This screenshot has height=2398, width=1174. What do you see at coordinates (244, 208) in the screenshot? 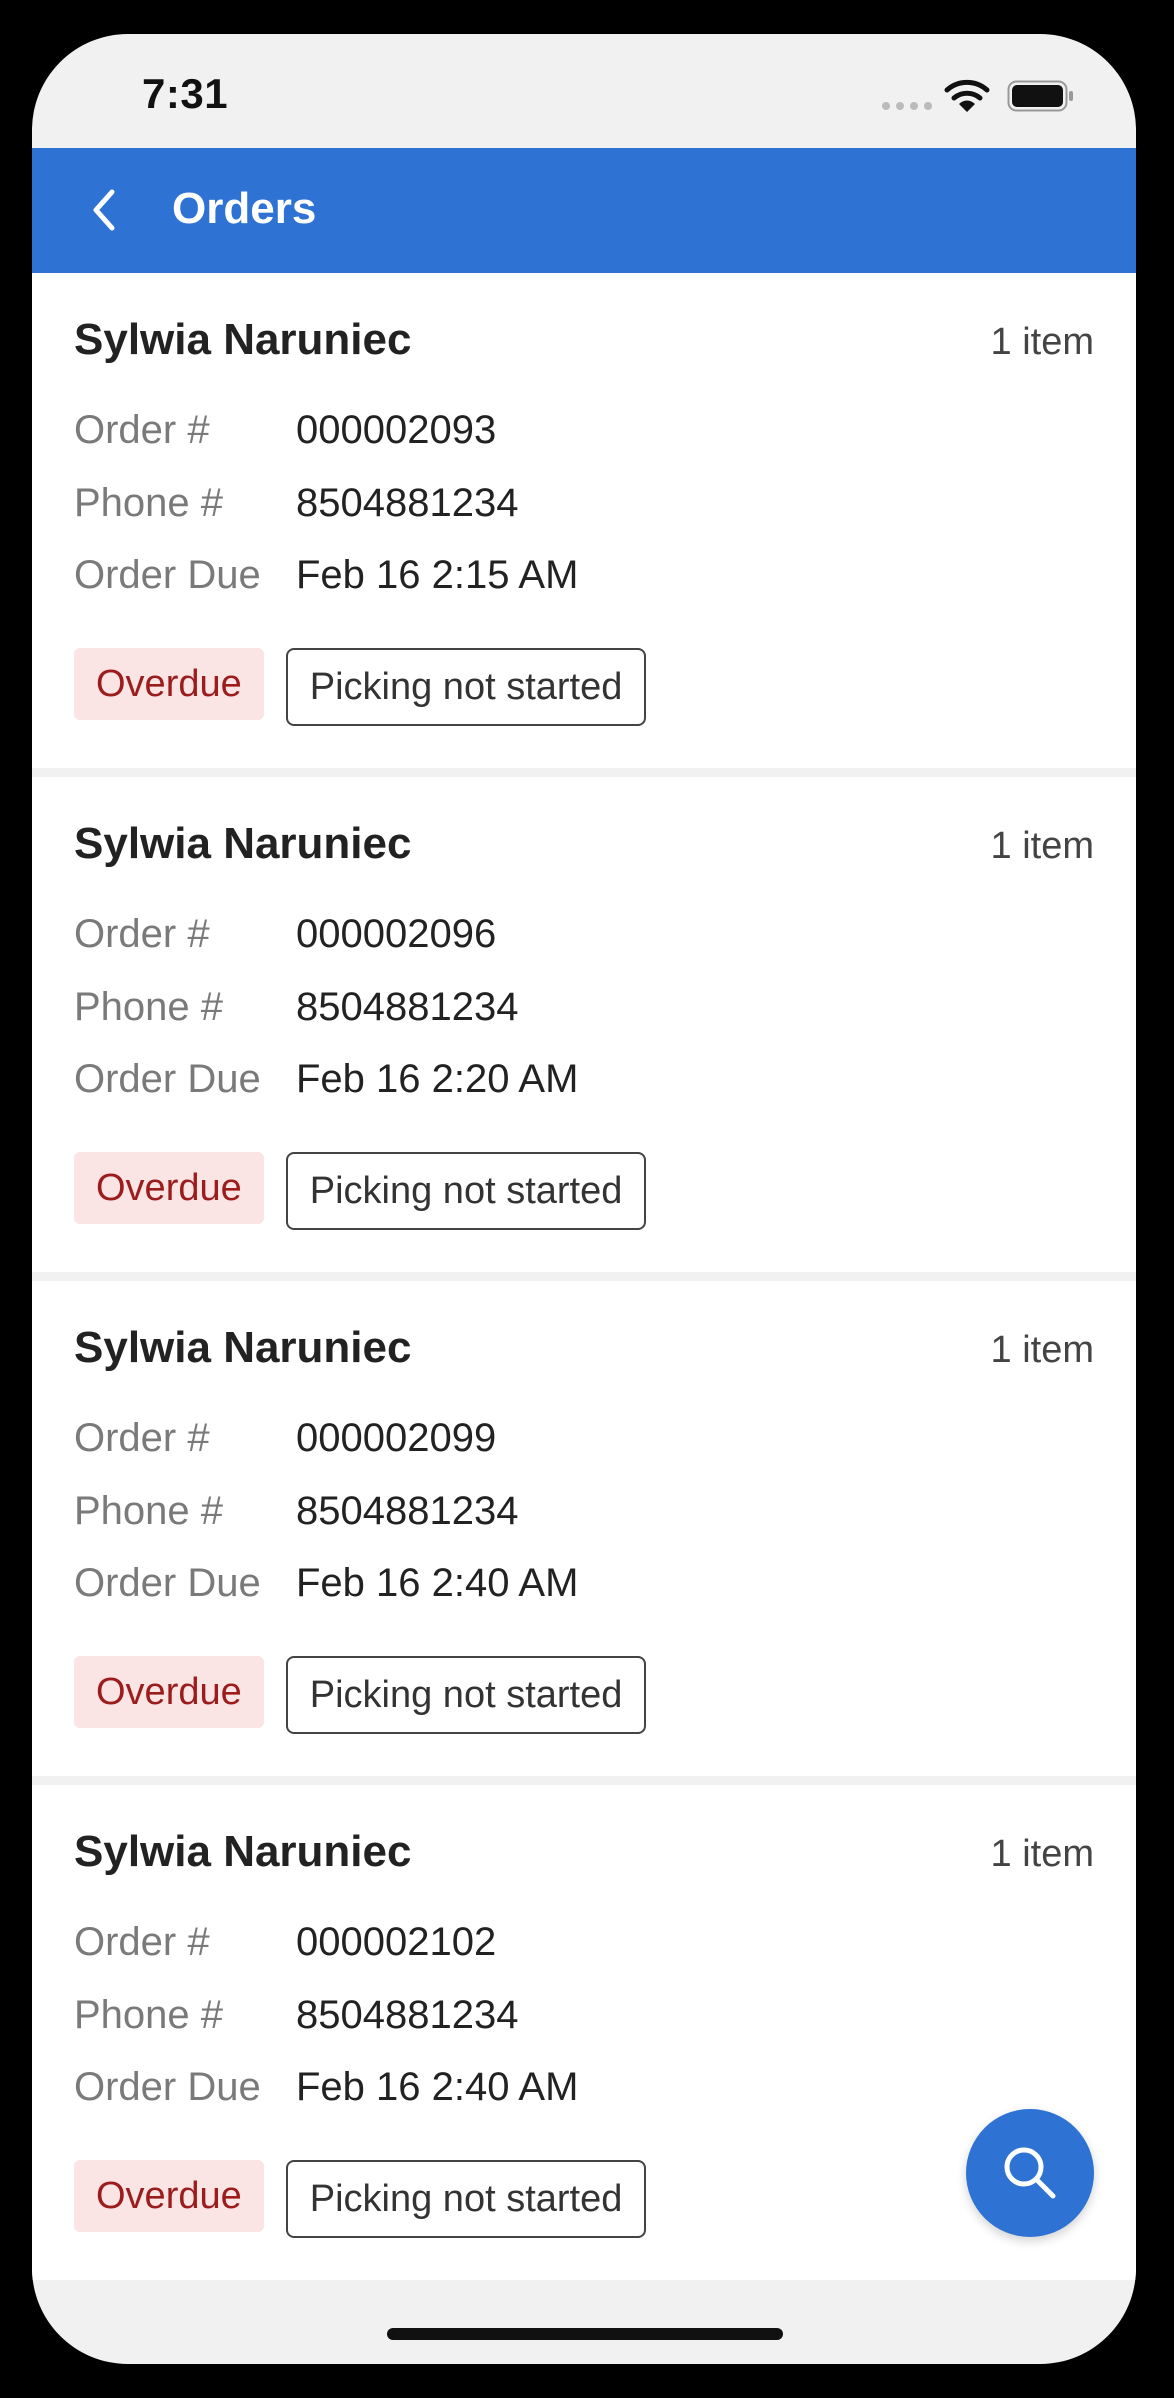
I see `page-title: Orders` at bounding box center [244, 208].